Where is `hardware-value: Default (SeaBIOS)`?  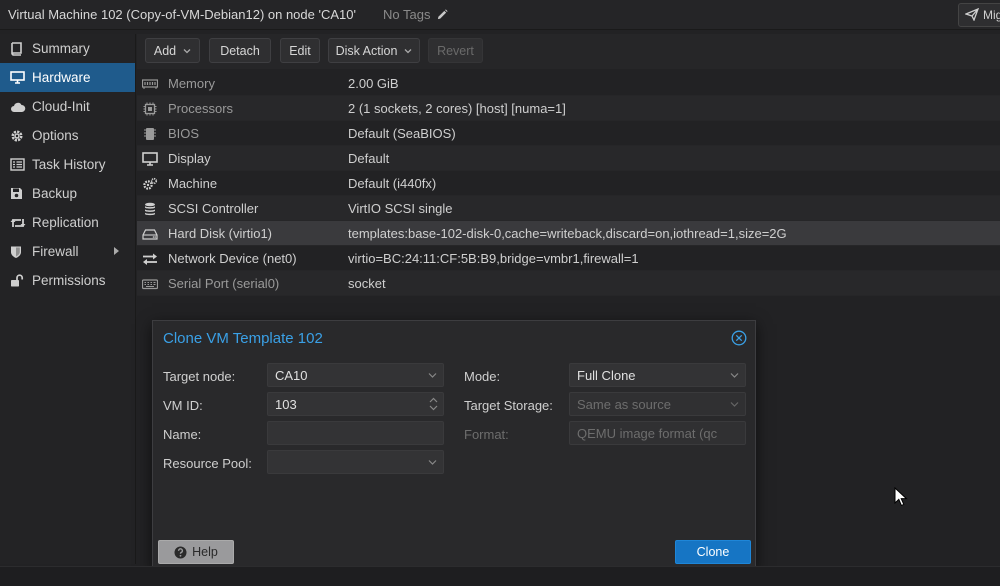 hardware-value: Default (SeaBIOS) is located at coordinates (402, 133).